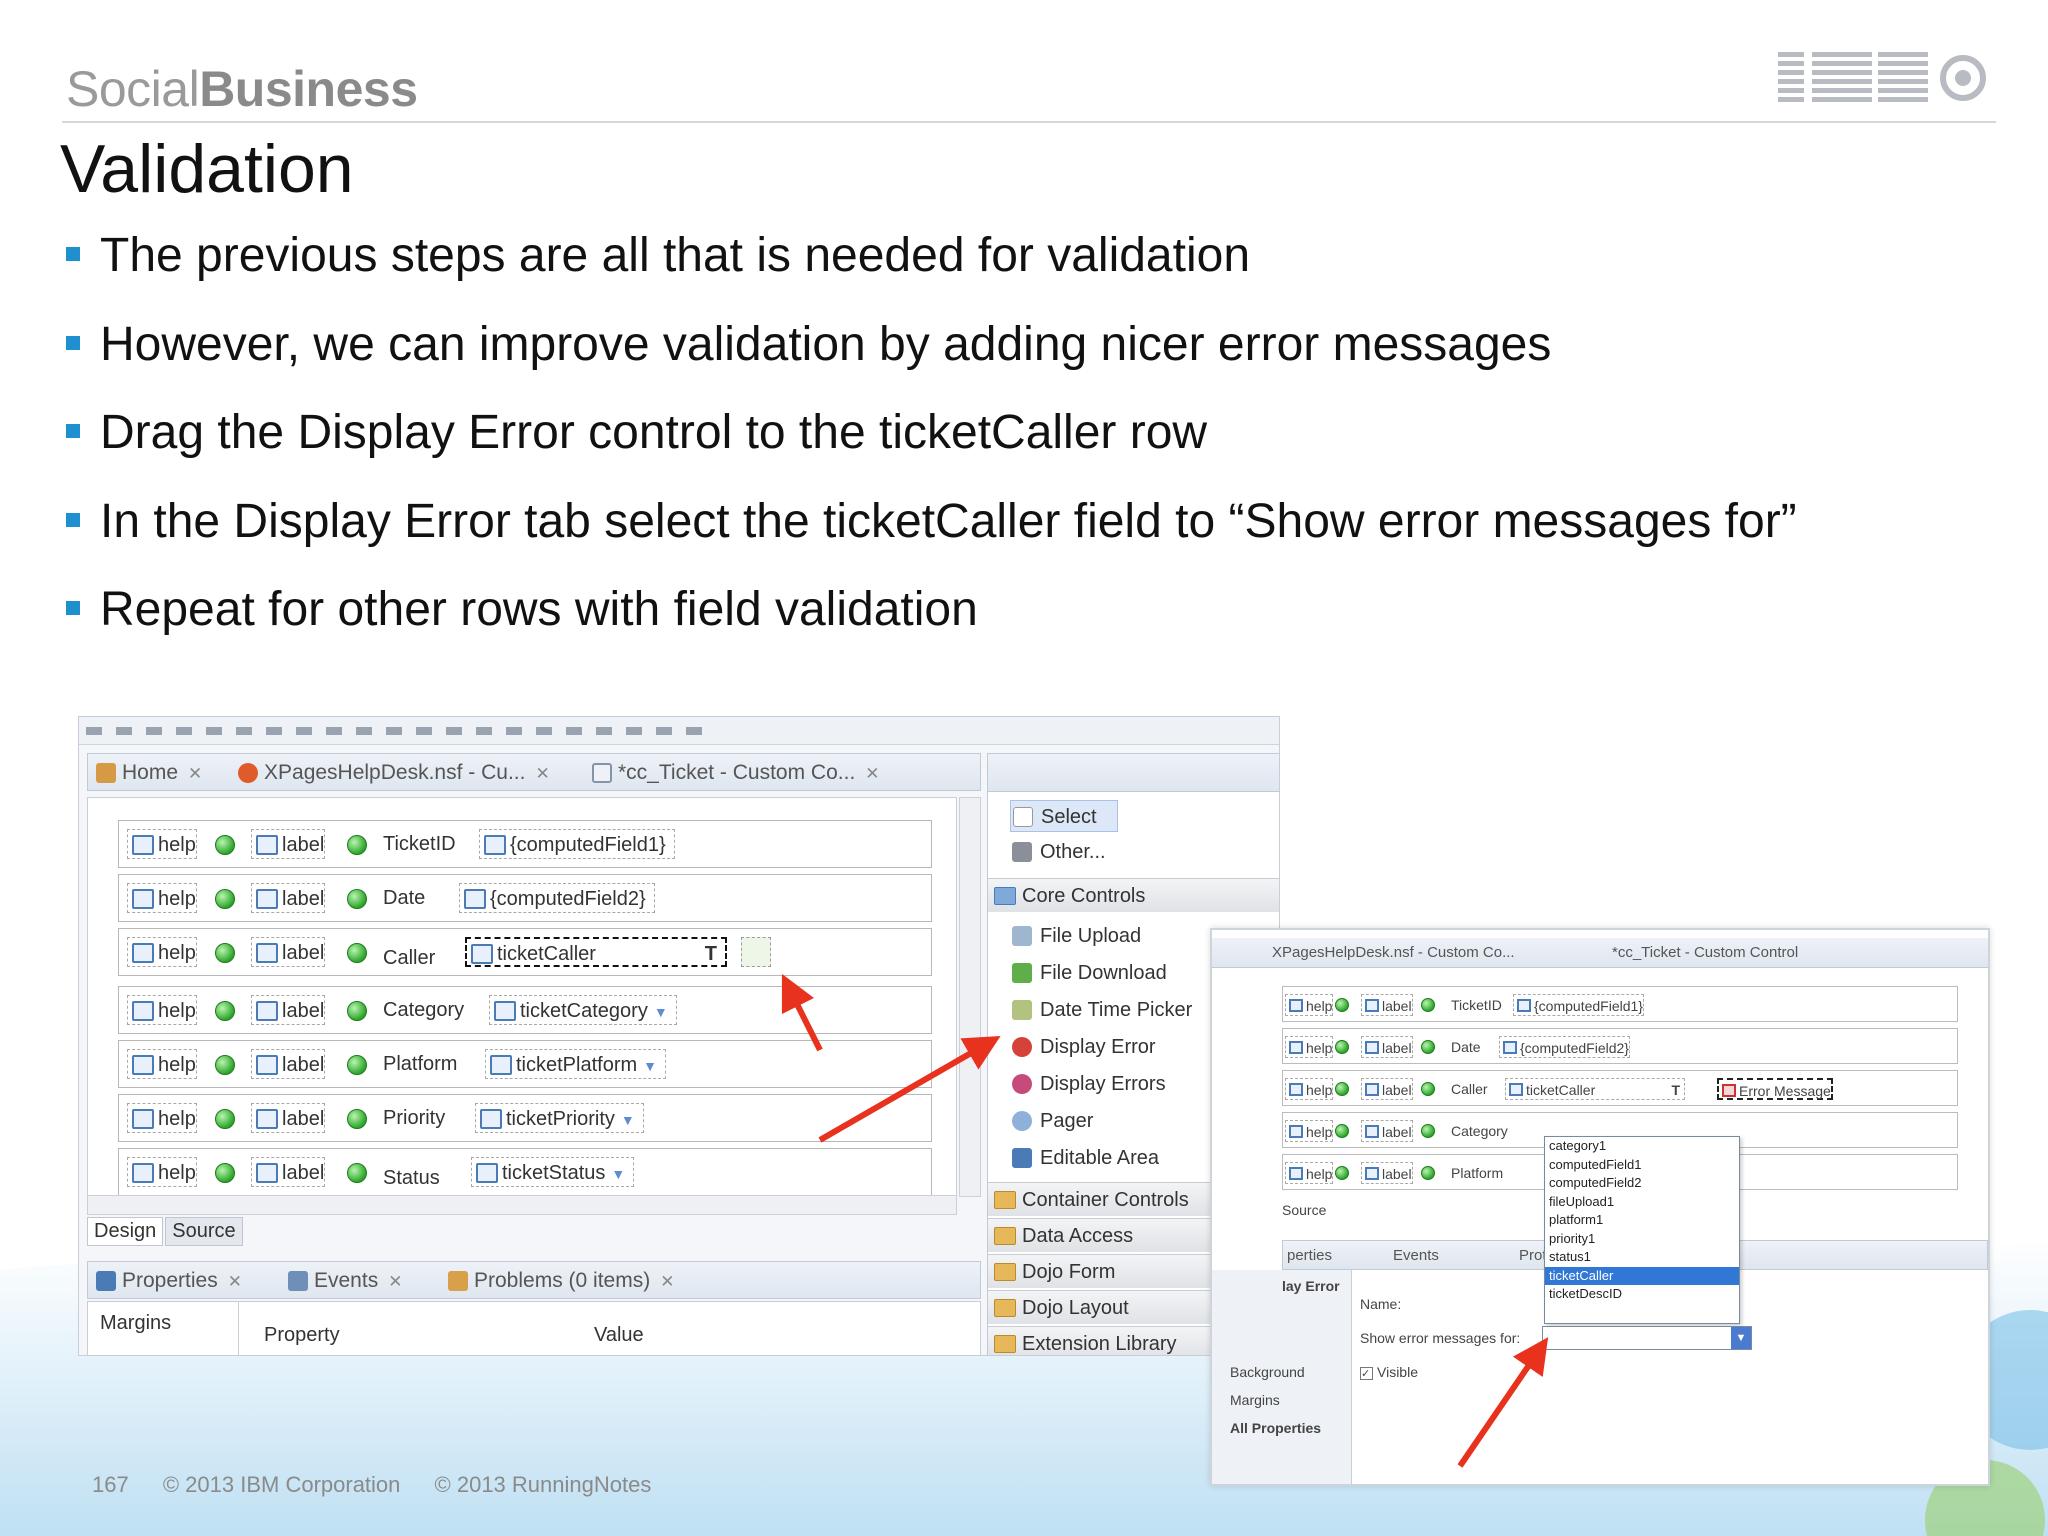 The height and width of the screenshot is (1536, 2048). I want to click on tab-cc-ticket: *cc_Ticket - Custom Control, so click(1705, 952).